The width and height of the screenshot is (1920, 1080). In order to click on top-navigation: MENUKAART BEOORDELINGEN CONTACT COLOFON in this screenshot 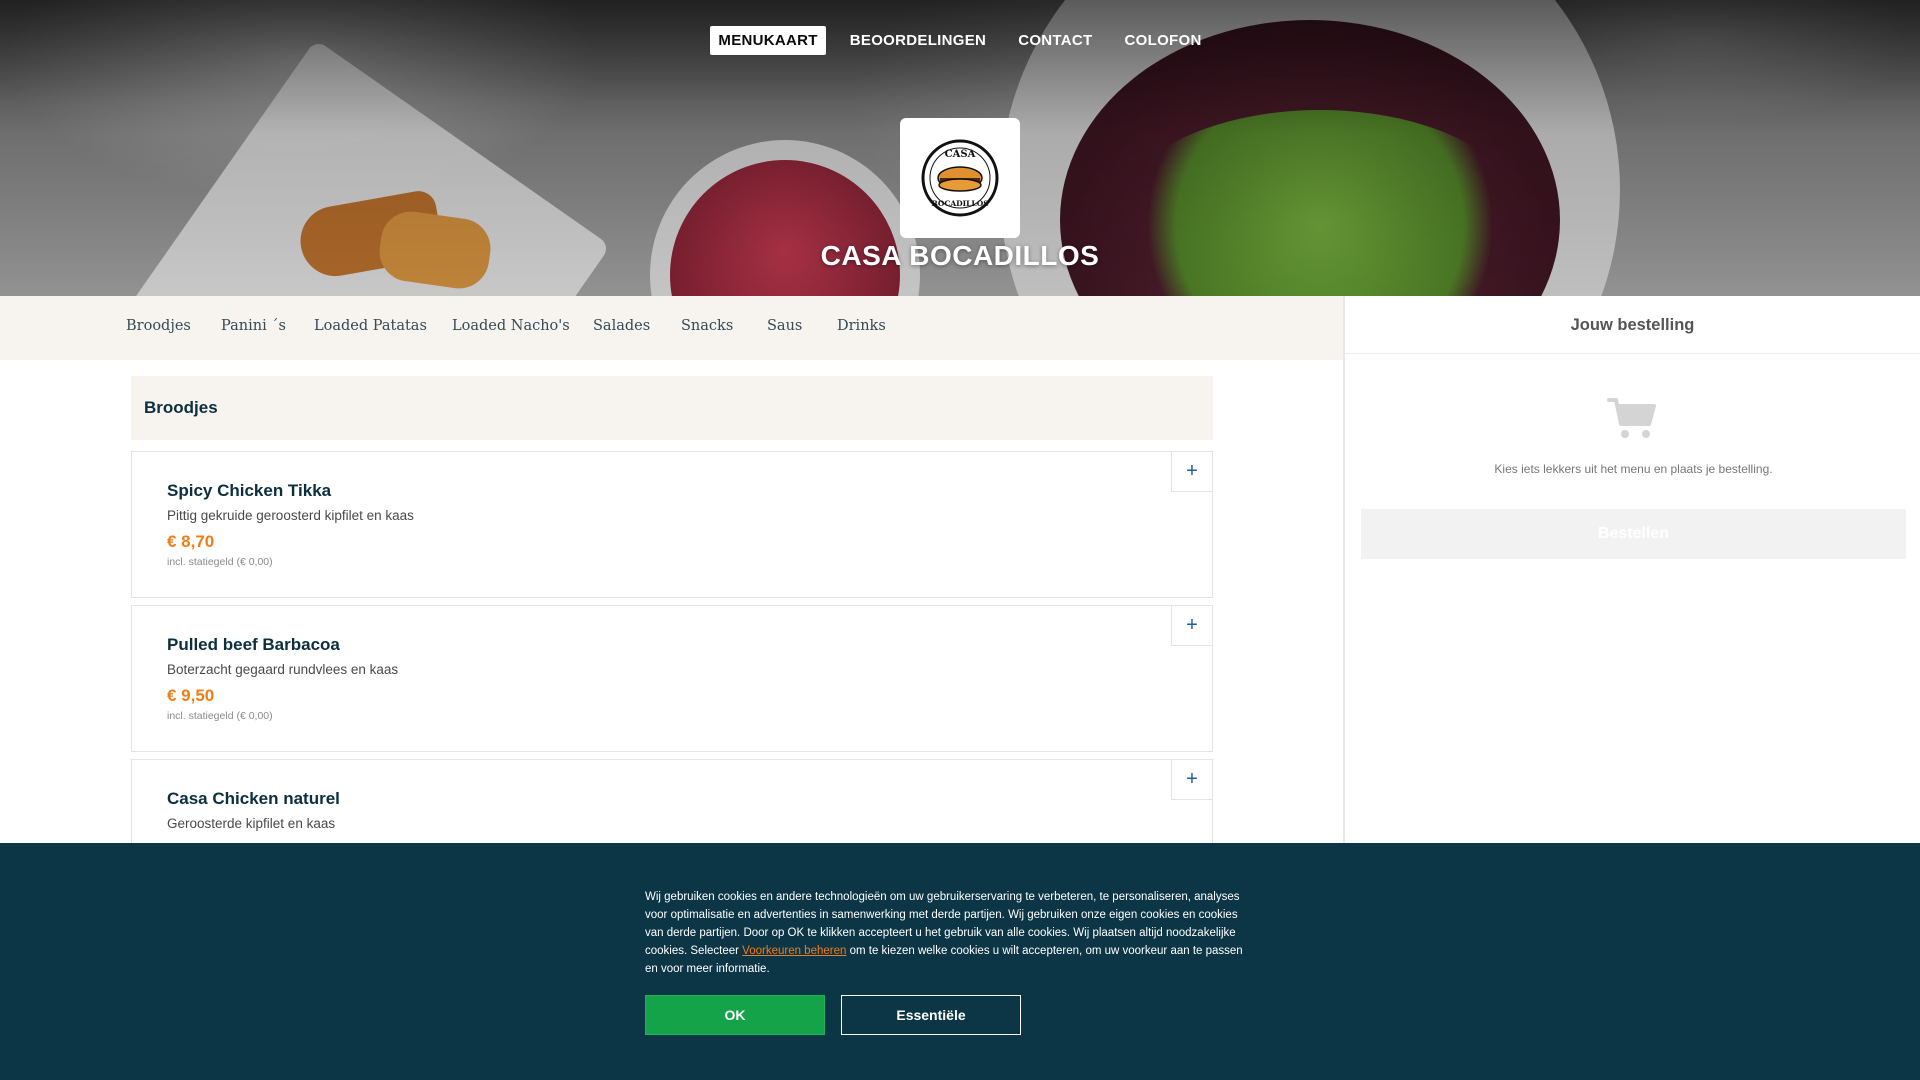, I will do `click(960, 40)`.